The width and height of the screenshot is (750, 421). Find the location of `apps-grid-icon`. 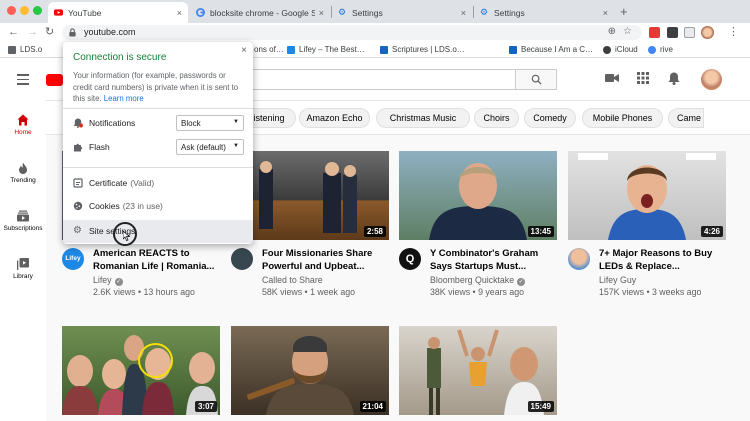

apps-grid-icon is located at coordinates (643, 78).